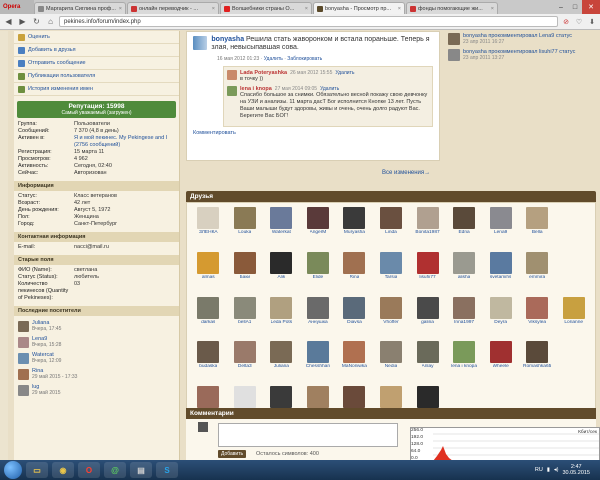  Describe the element at coordinates (304, 59) in the screenshot. I see `post-lock-link: Заблокировать` at that location.